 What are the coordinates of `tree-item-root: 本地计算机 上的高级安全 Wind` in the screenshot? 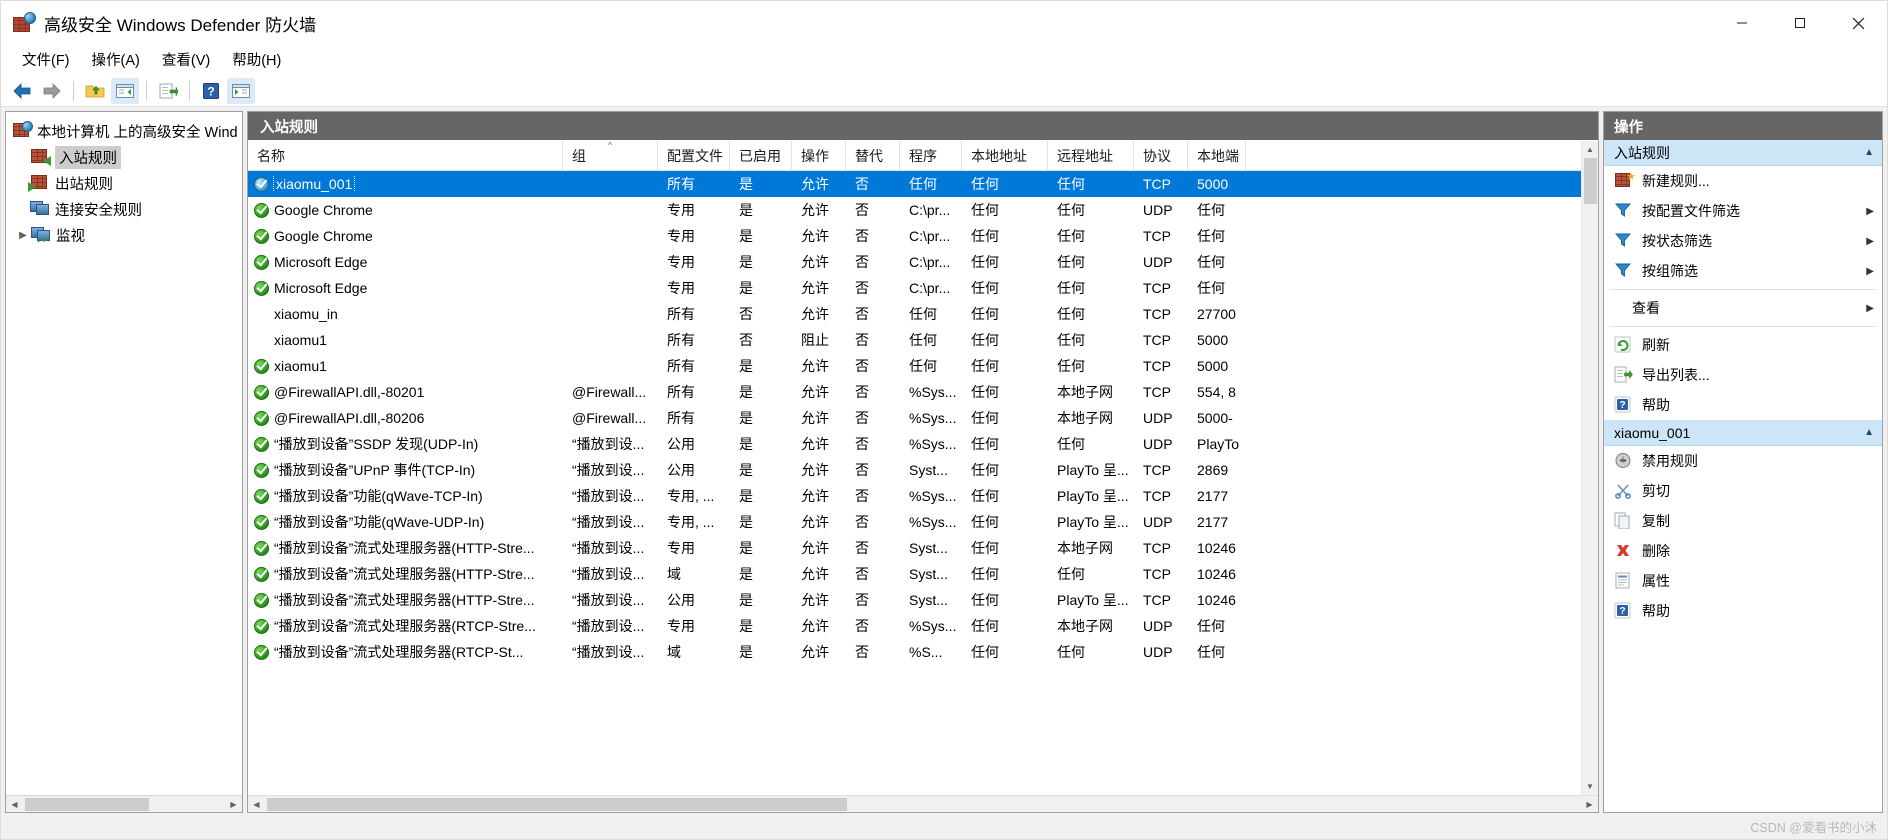 It's located at (124, 131).